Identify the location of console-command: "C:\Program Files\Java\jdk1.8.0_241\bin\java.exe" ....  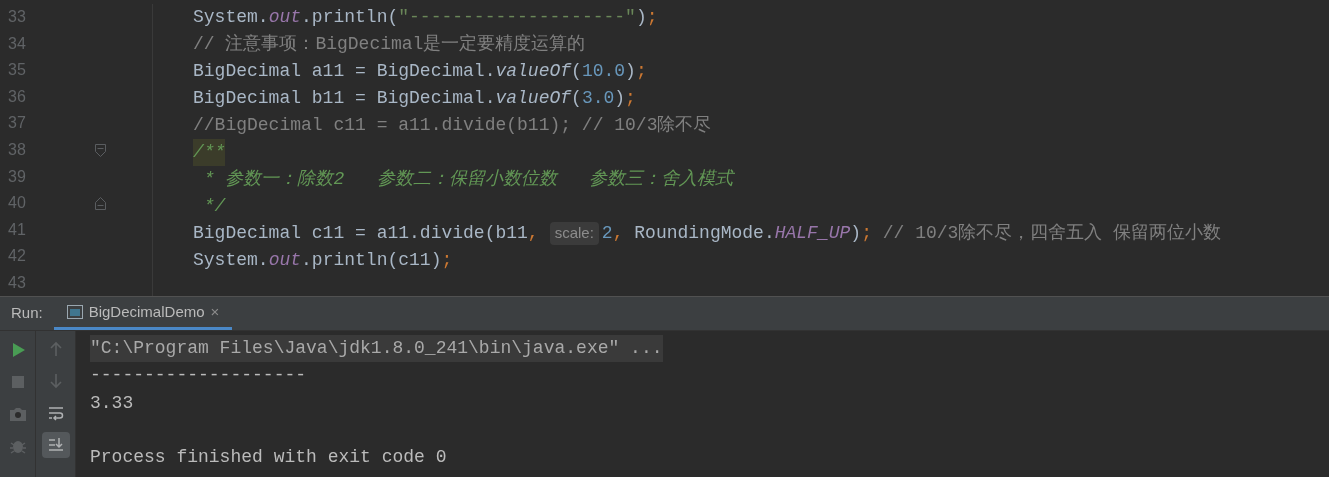
(376, 349).